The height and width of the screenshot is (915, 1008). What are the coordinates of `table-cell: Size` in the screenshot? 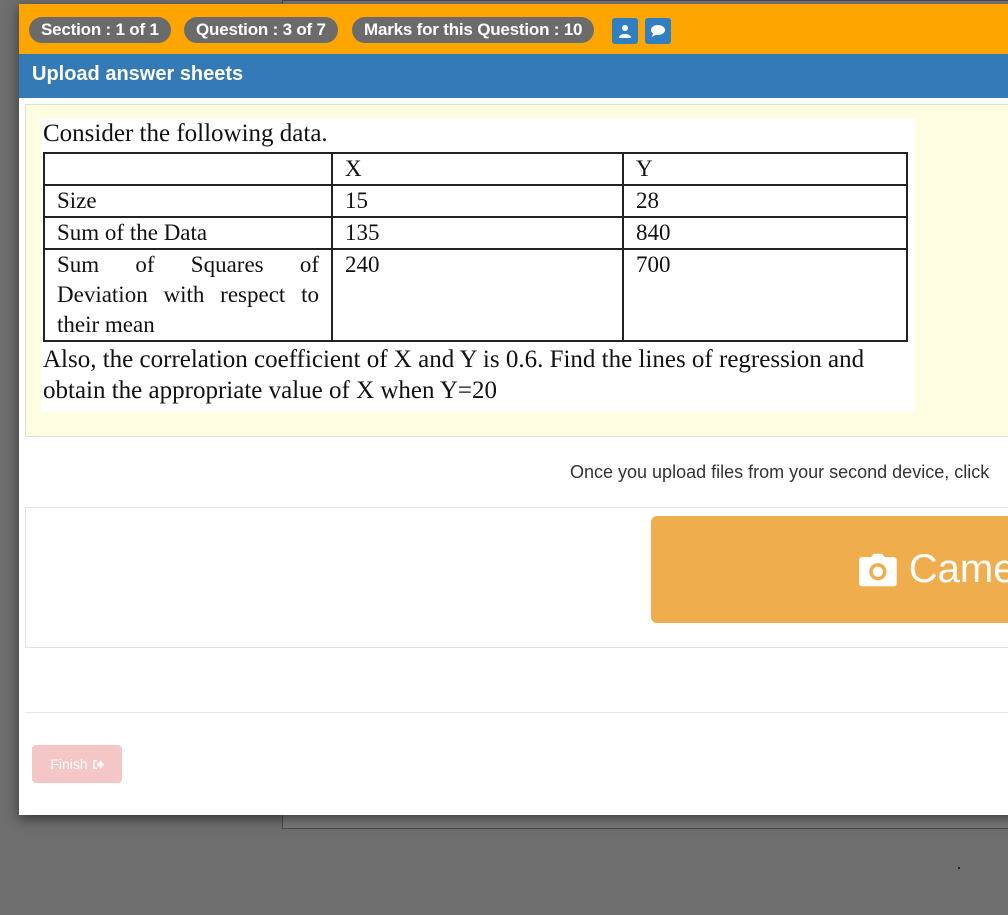 It's located at (188, 201).